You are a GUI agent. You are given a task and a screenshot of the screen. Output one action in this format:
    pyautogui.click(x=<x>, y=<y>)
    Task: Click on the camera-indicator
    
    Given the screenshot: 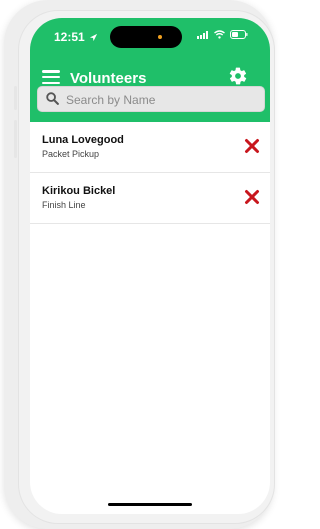 What is the action you would take?
    pyautogui.click(x=160, y=37)
    